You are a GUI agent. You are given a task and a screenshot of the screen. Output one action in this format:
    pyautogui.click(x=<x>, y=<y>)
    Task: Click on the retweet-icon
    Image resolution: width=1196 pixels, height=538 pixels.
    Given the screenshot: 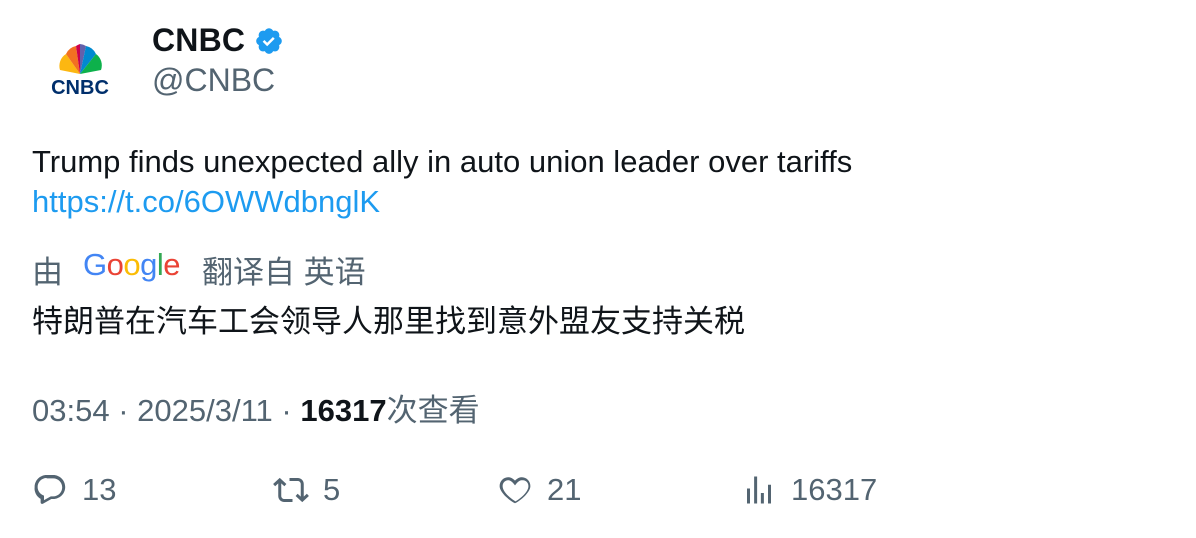 What is the action you would take?
    pyautogui.click(x=291, y=490)
    